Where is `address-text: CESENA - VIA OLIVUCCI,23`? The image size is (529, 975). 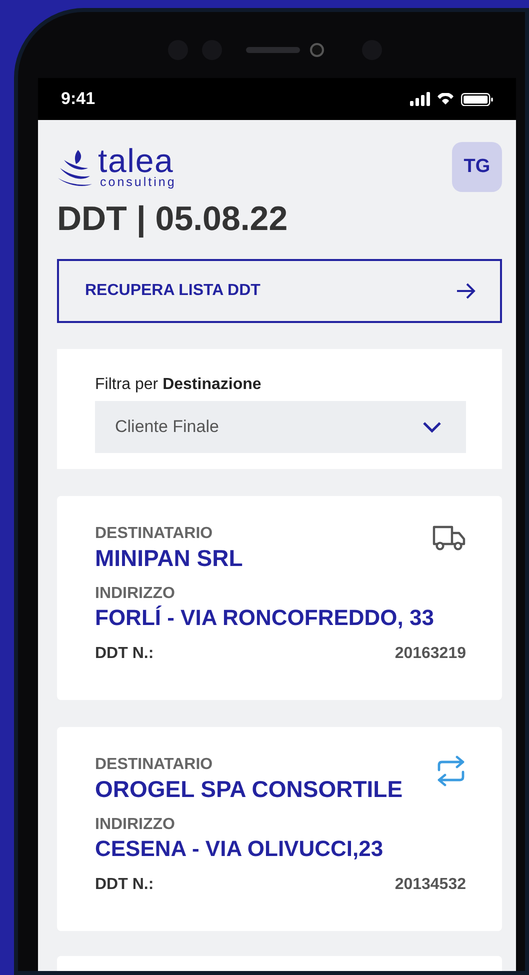
address-text: CESENA - VIA OLIVUCCI,23 is located at coordinates (239, 849).